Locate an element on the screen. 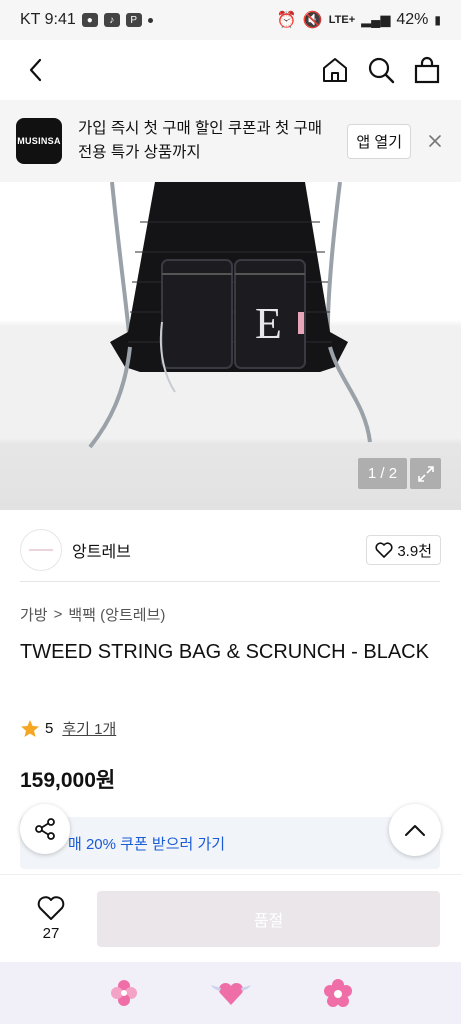  pass-notification-icon: P is located at coordinates (133, 20).